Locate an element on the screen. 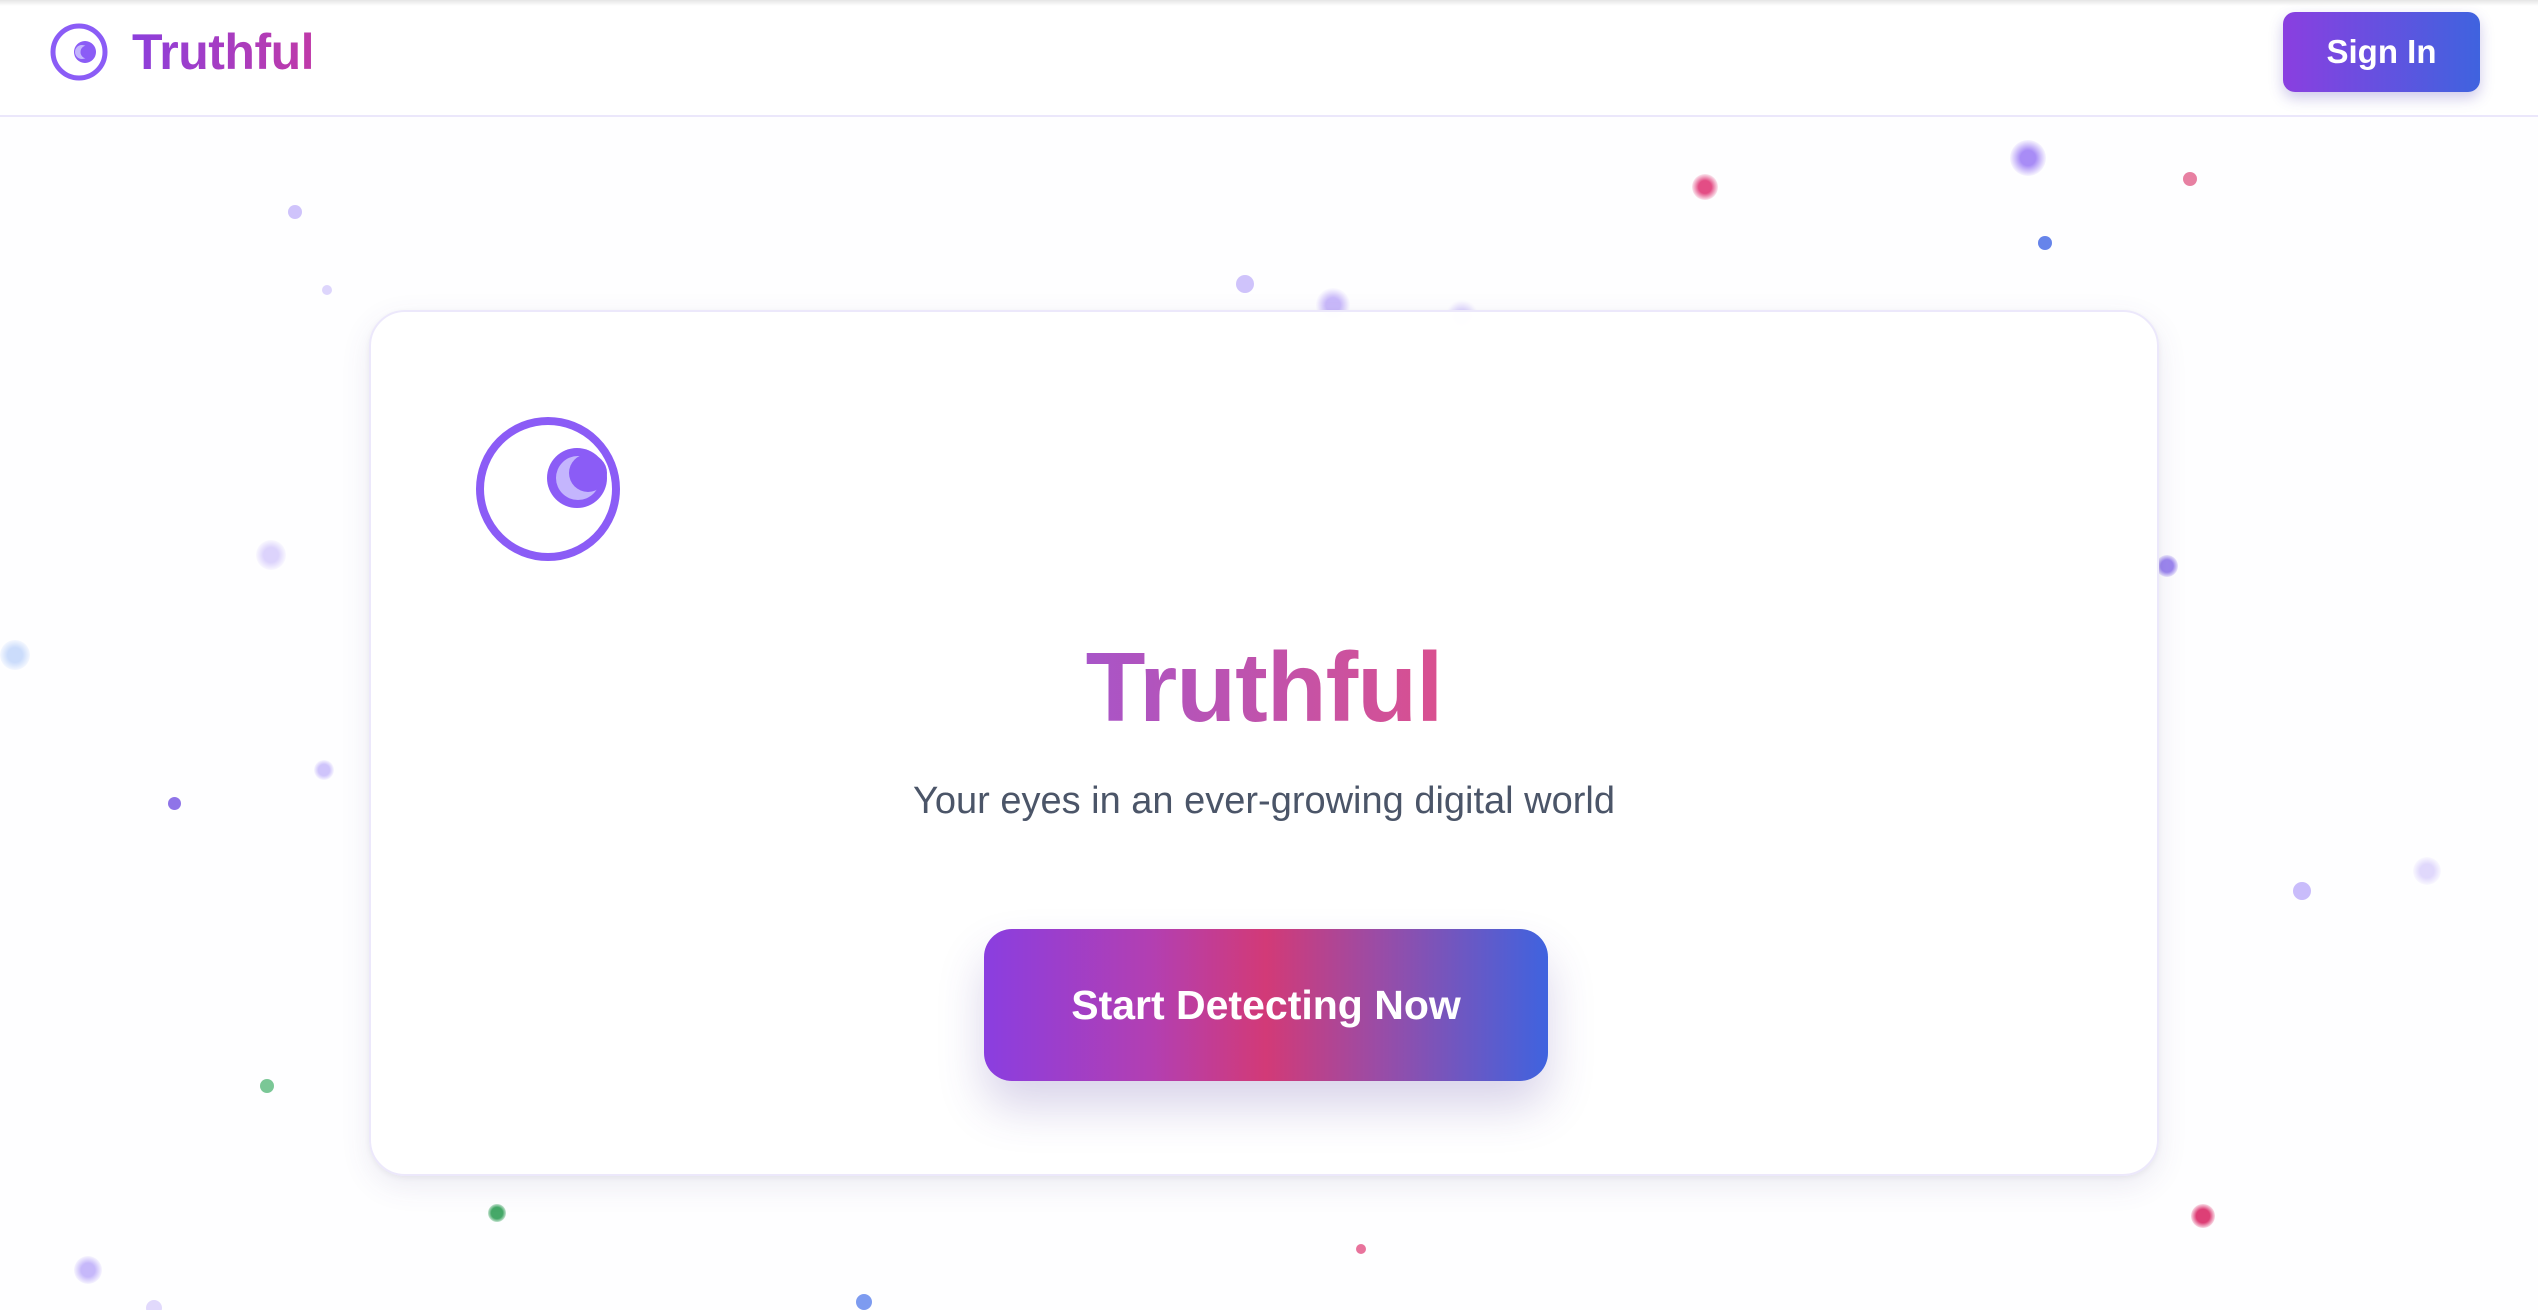 The image size is (2538, 1310). top-navbar: Truthful Sign In is located at coordinates (1269, 58).